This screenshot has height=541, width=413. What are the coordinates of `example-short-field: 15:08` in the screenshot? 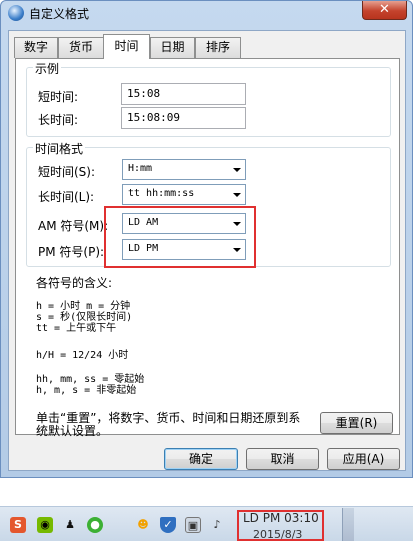 It's located at (183, 94).